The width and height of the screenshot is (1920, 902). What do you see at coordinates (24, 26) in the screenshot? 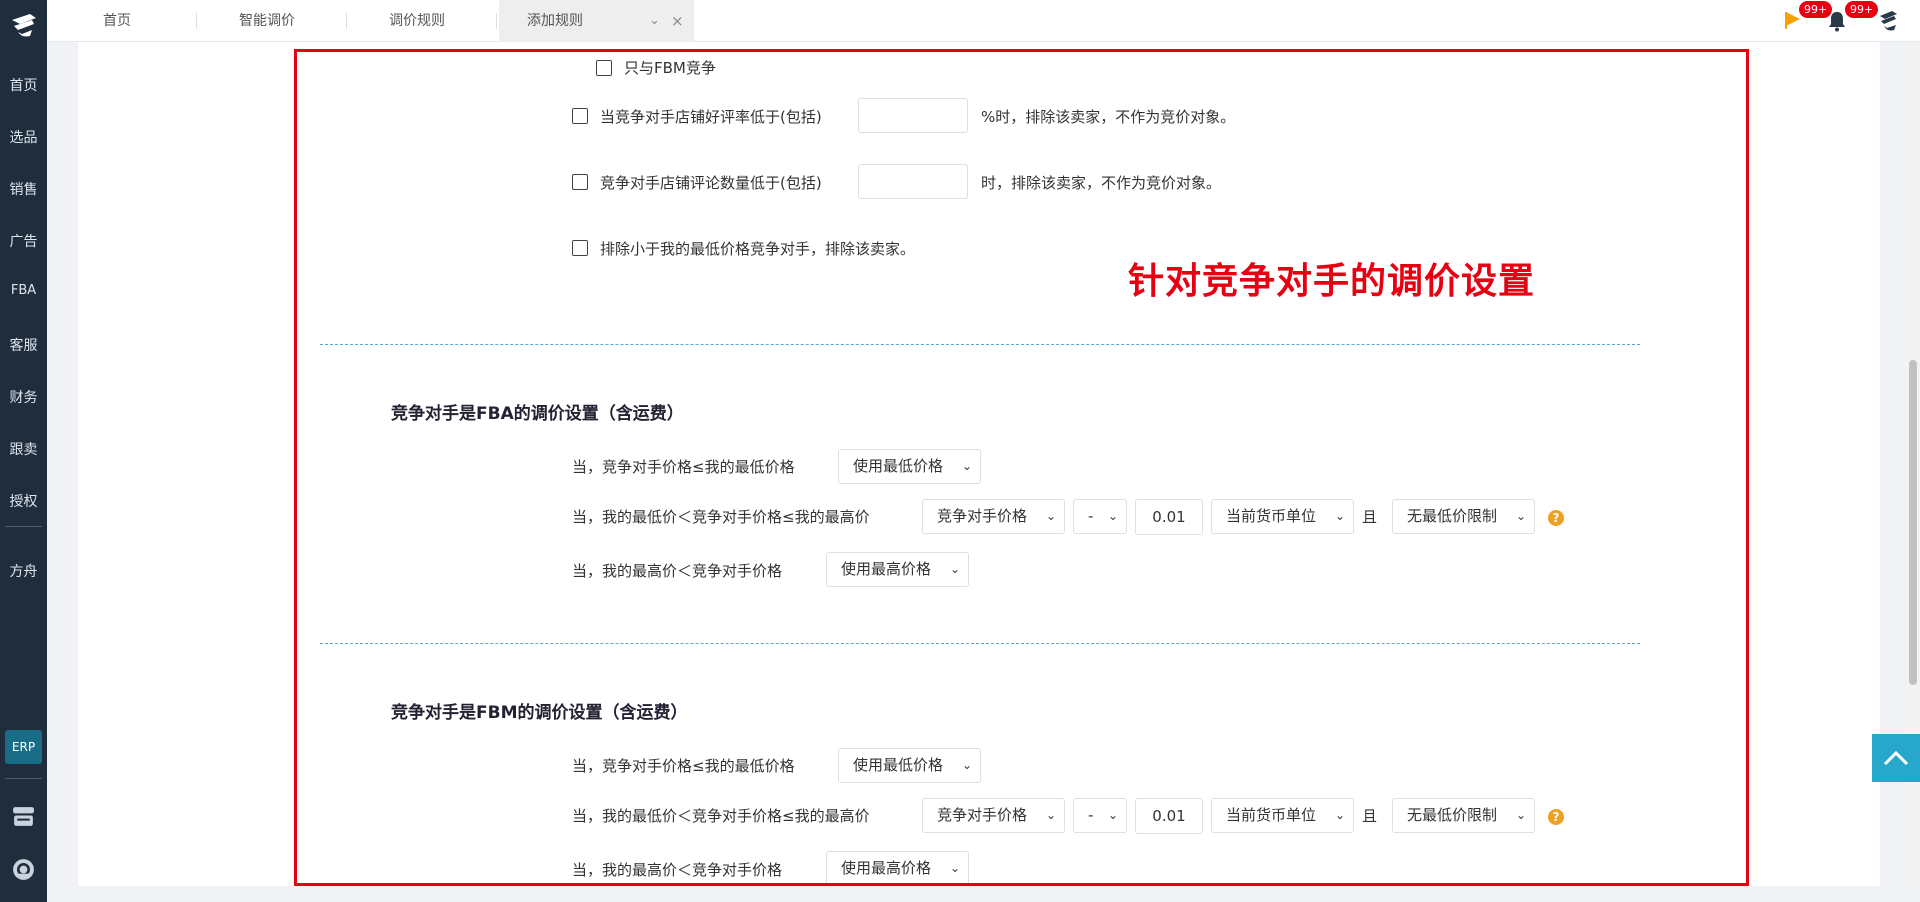
I see `logo-icon` at bounding box center [24, 26].